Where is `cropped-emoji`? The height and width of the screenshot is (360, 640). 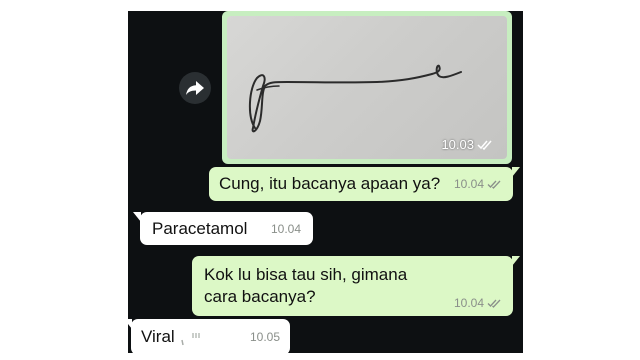 cropped-emoji is located at coordinates (191, 338).